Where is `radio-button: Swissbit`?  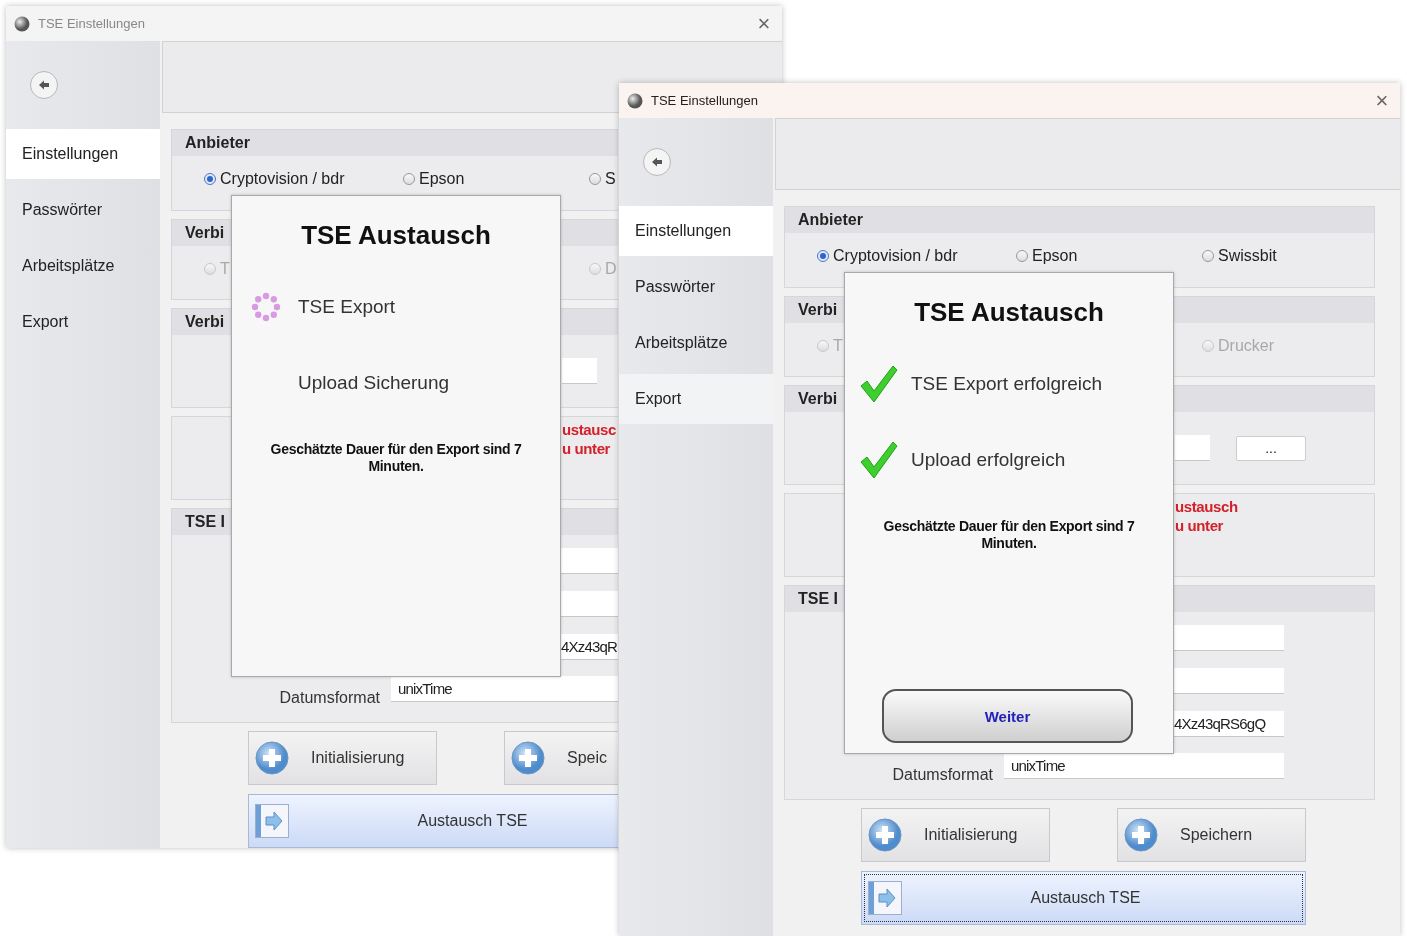
radio-button: Swissbit is located at coordinates (1288, 256).